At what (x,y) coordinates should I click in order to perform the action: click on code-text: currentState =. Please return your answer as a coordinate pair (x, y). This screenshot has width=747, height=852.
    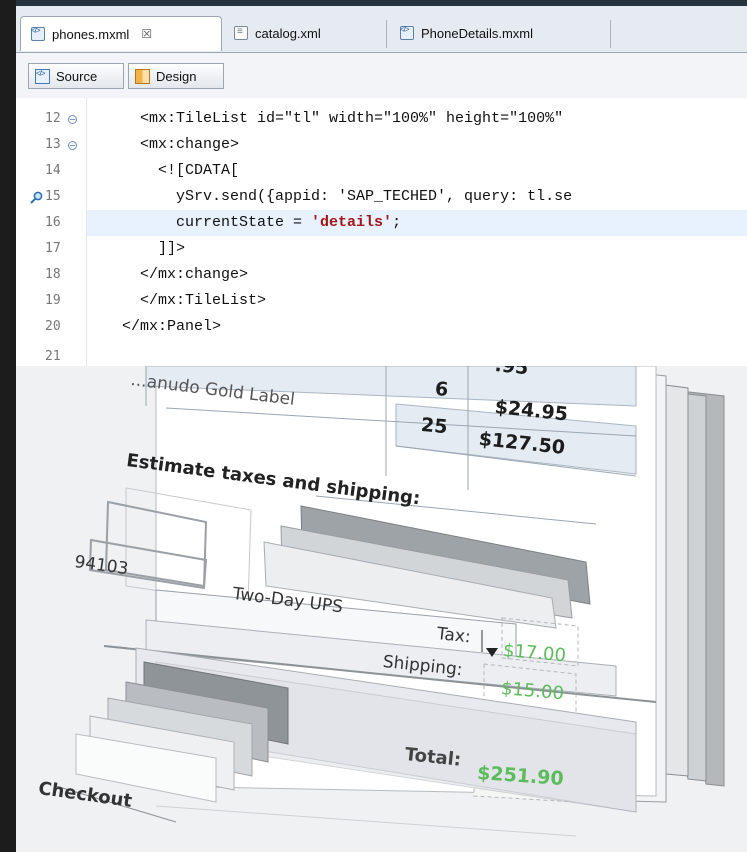
    Looking at the image, I should click on (208, 222).